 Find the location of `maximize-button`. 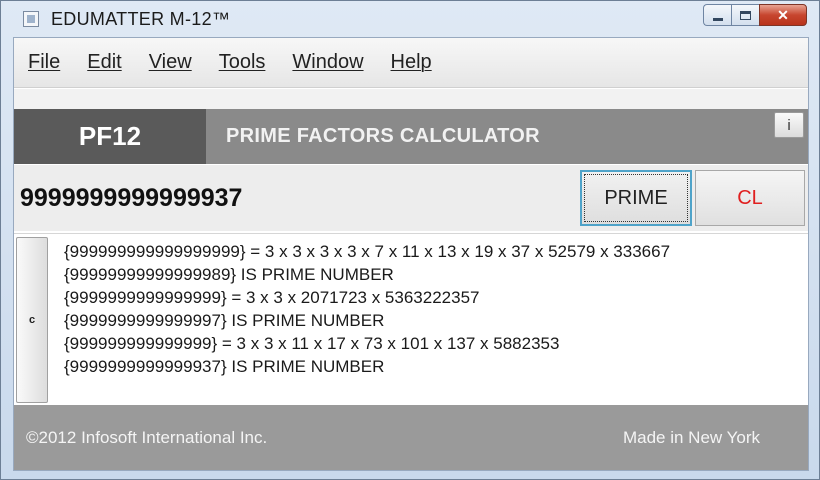

maximize-button is located at coordinates (745, 15).